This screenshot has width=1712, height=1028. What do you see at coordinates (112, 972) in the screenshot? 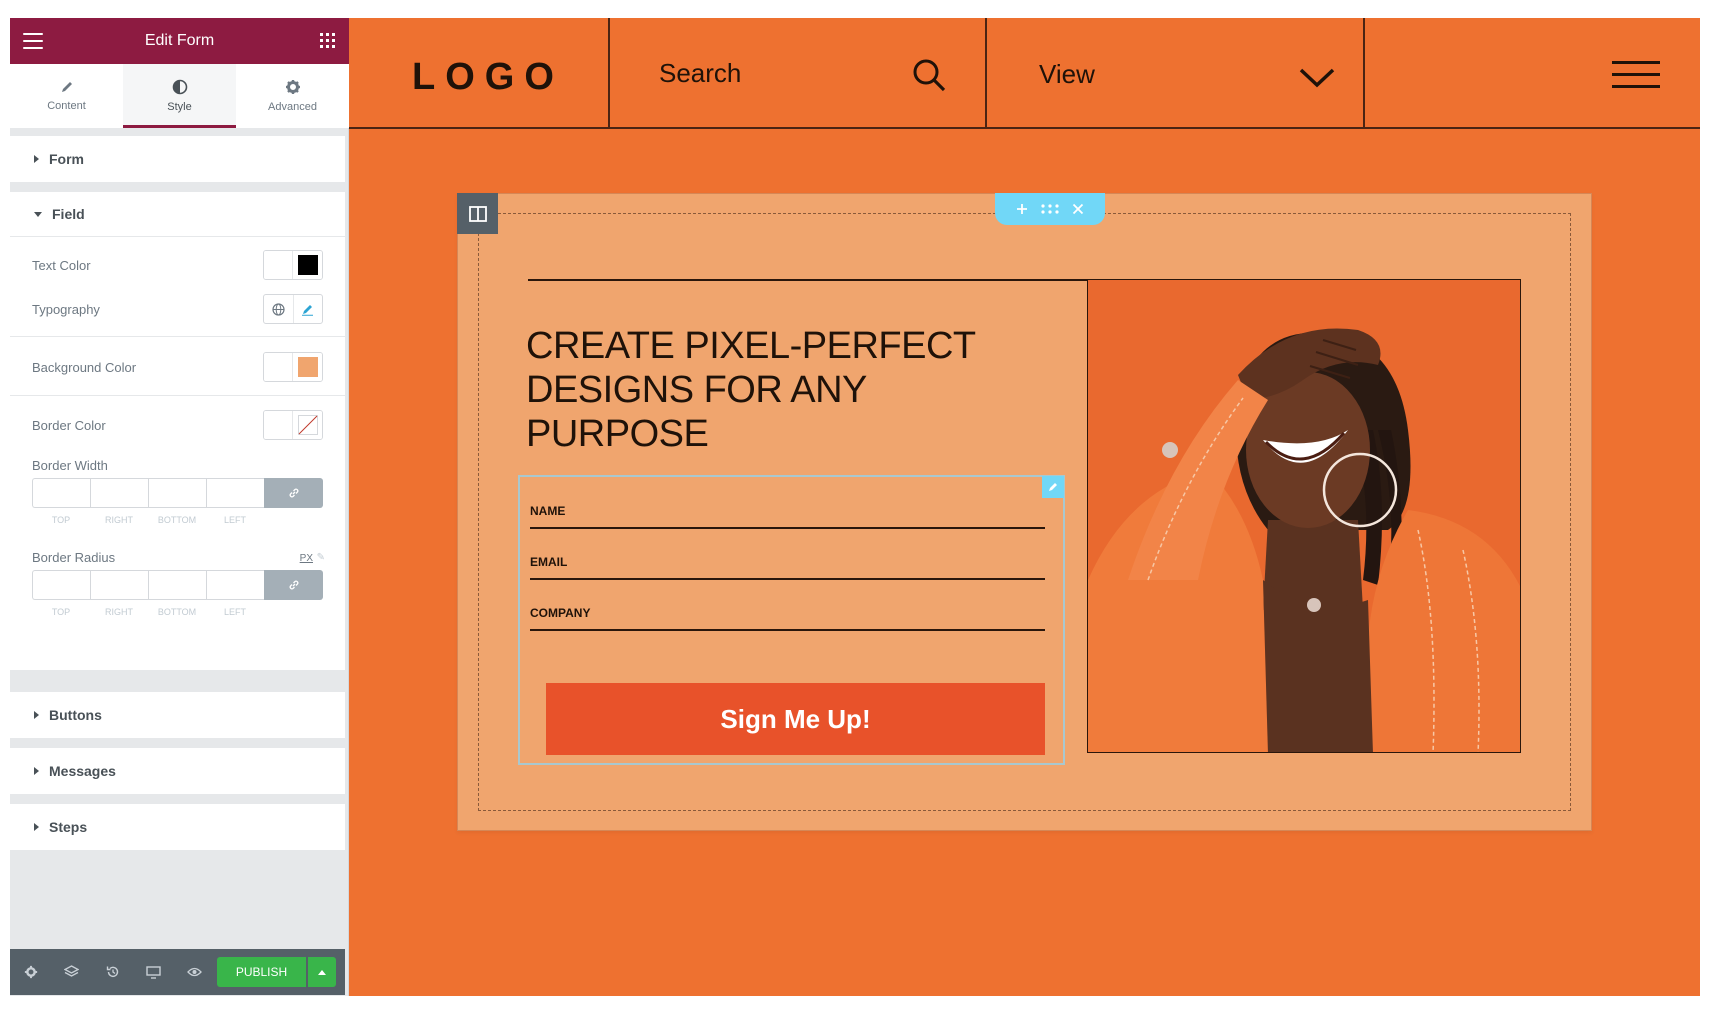
I see `history-icon` at bounding box center [112, 972].